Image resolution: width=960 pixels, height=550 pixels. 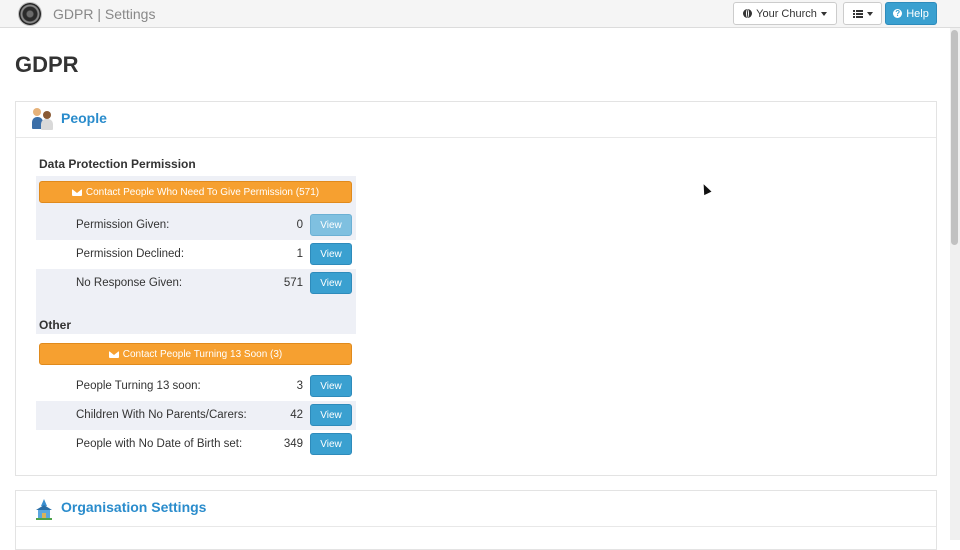 I want to click on row-label: No Response Given:, so click(x=129, y=283).